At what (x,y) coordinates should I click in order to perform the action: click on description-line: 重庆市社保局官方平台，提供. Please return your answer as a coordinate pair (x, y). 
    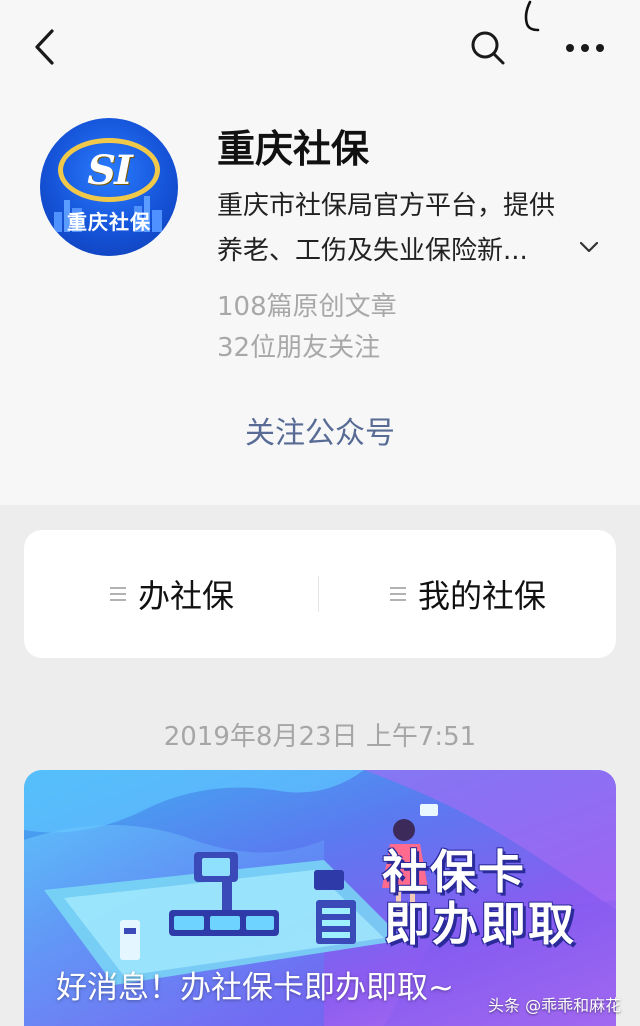
    Looking at the image, I should click on (386, 206).